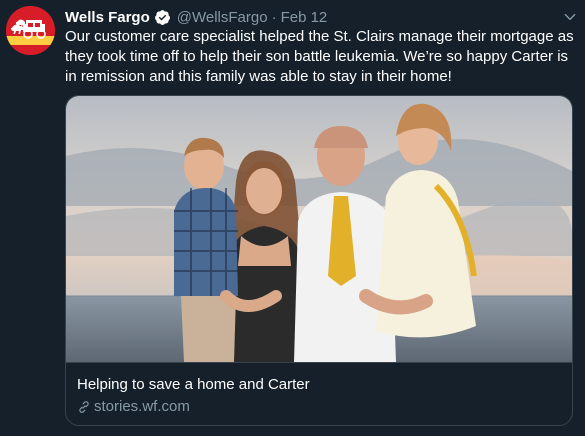  Describe the element at coordinates (142, 406) in the screenshot. I see `card-domain-text: stories.wf.com` at that location.